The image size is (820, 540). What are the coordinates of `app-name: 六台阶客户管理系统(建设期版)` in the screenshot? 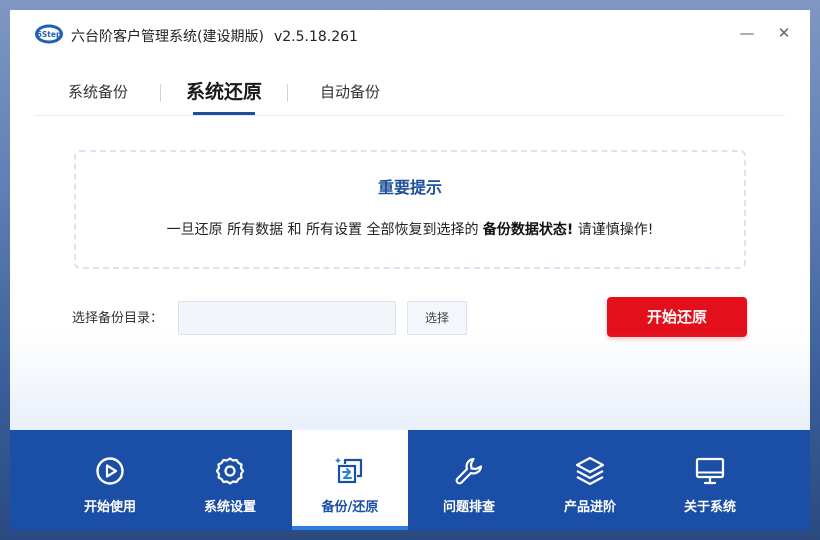 It's located at (167, 37).